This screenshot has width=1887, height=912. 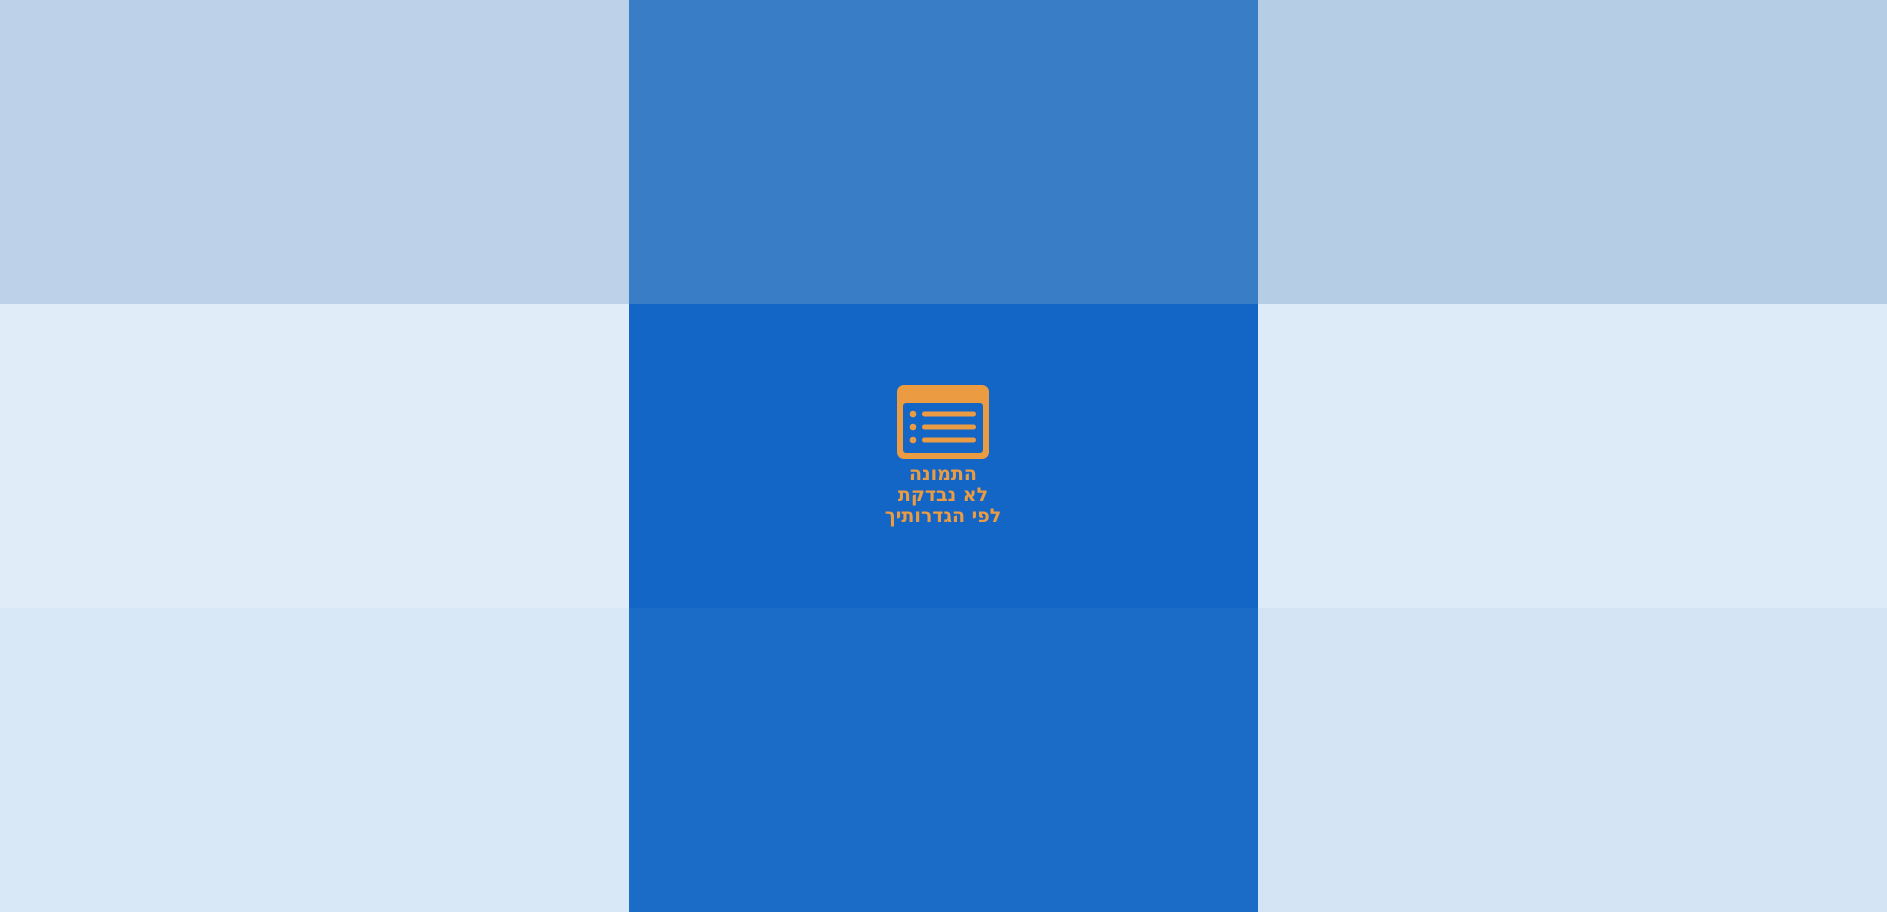 I want to click on image-not-checked-notice: התמונה לא נבדקת לפי הגדרותיך, so click(x=943, y=455).